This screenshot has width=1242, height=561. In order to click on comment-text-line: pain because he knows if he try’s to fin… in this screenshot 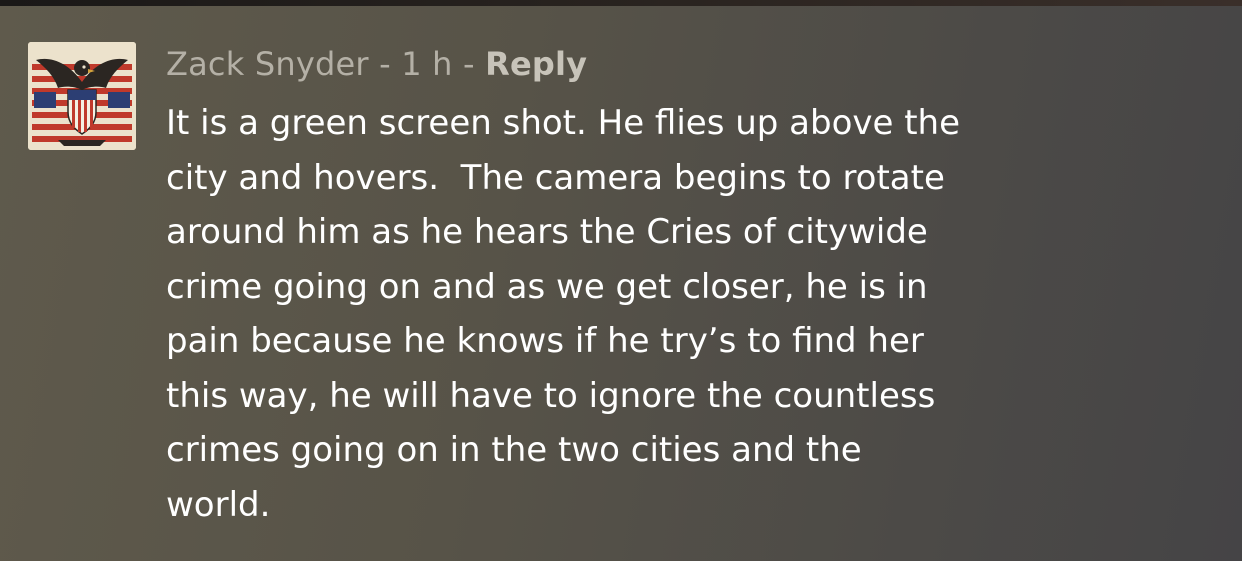, I will do `click(545, 341)`.